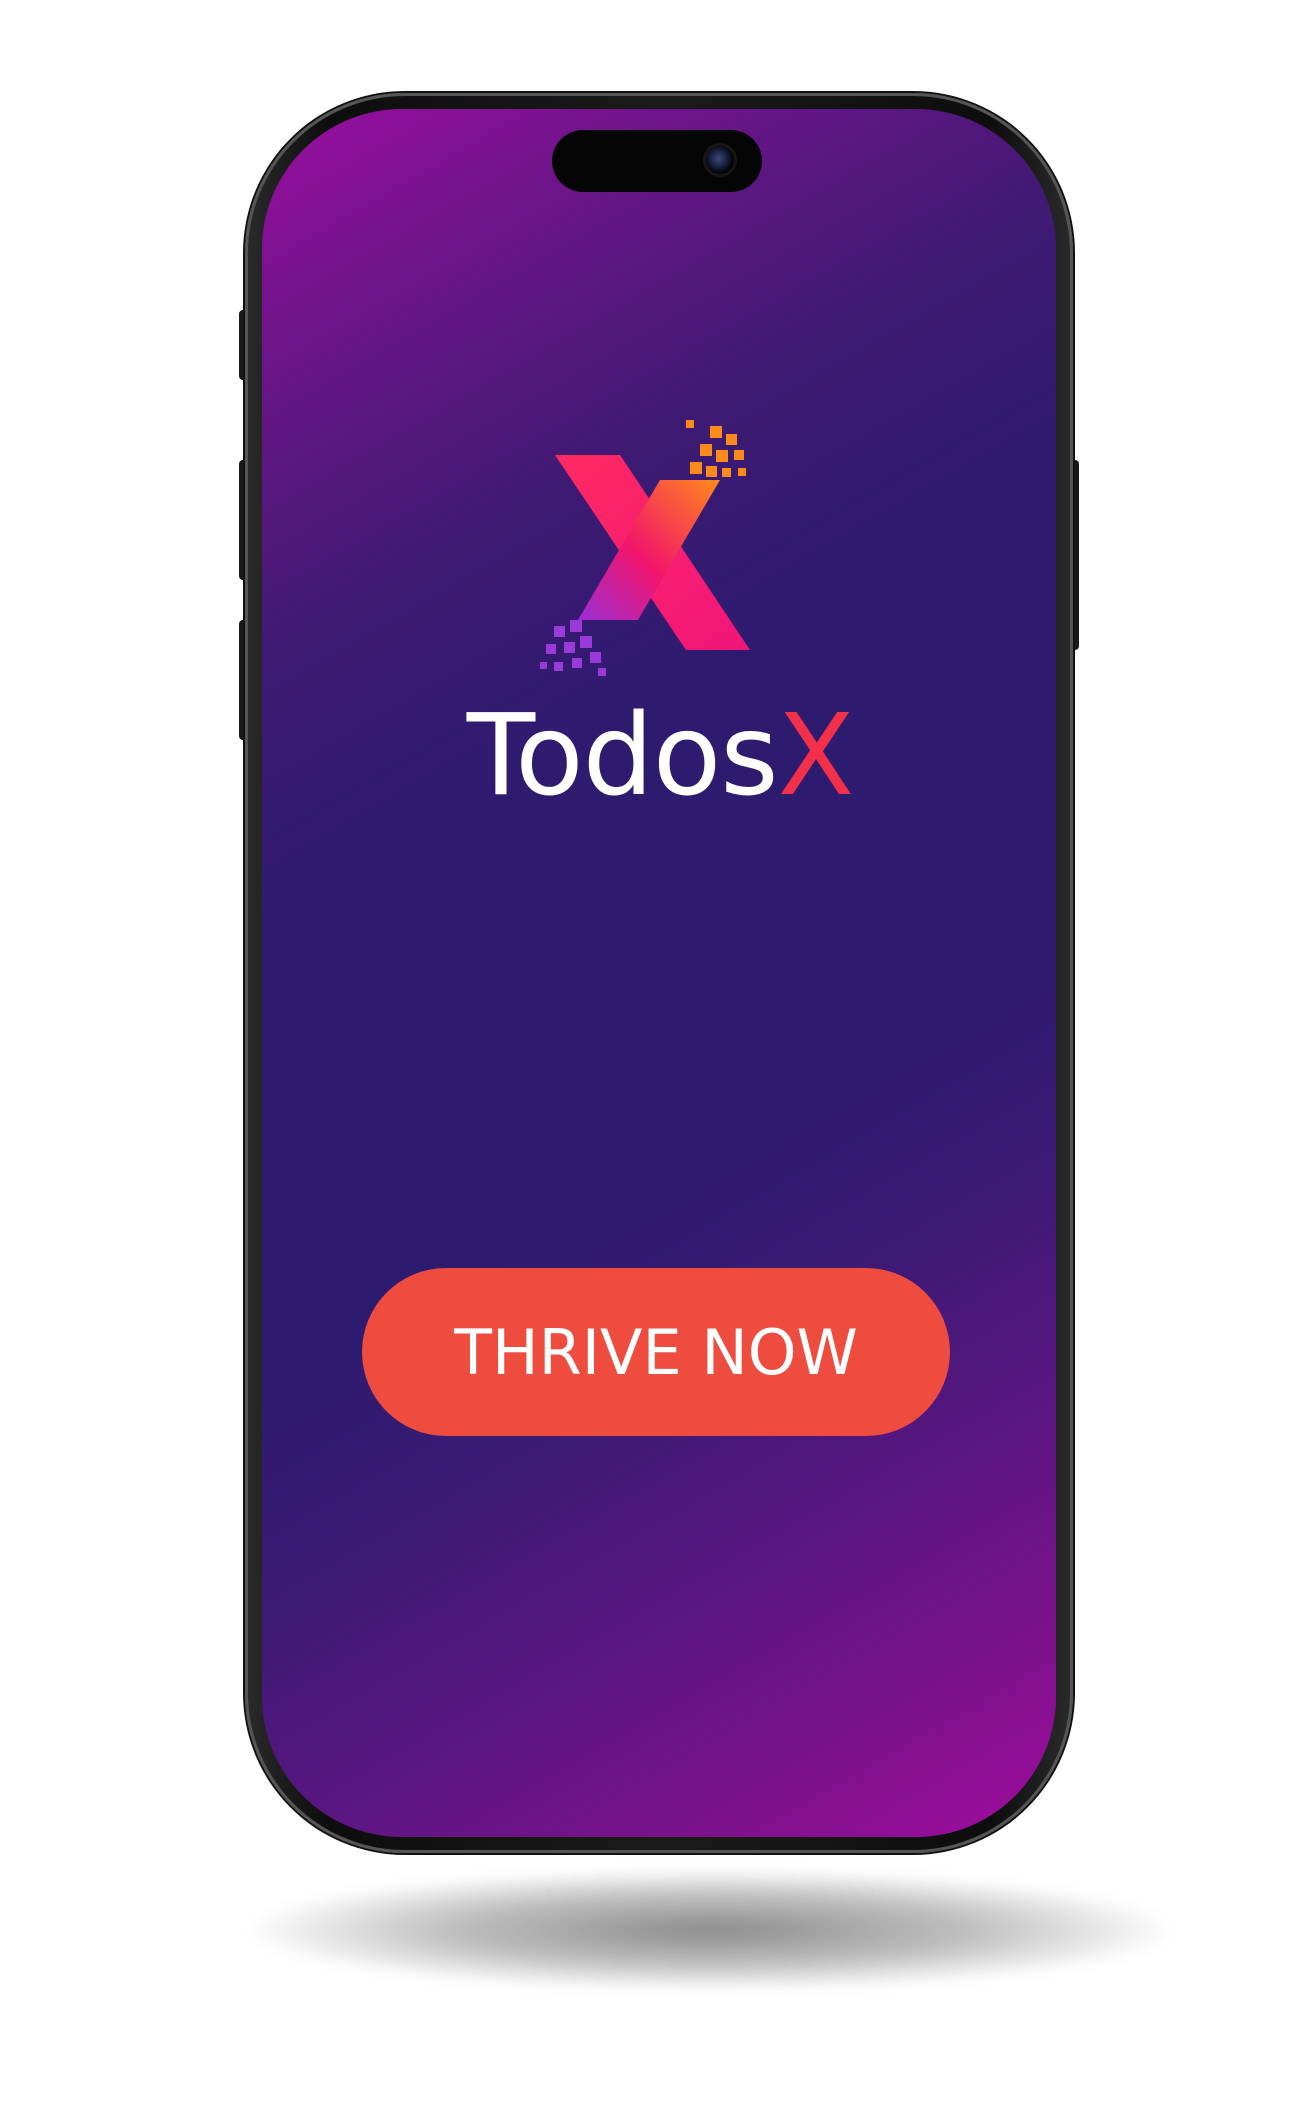 Image resolution: width=1314 pixels, height=2102 pixels. What do you see at coordinates (720, 160) in the screenshot?
I see `camera-icon` at bounding box center [720, 160].